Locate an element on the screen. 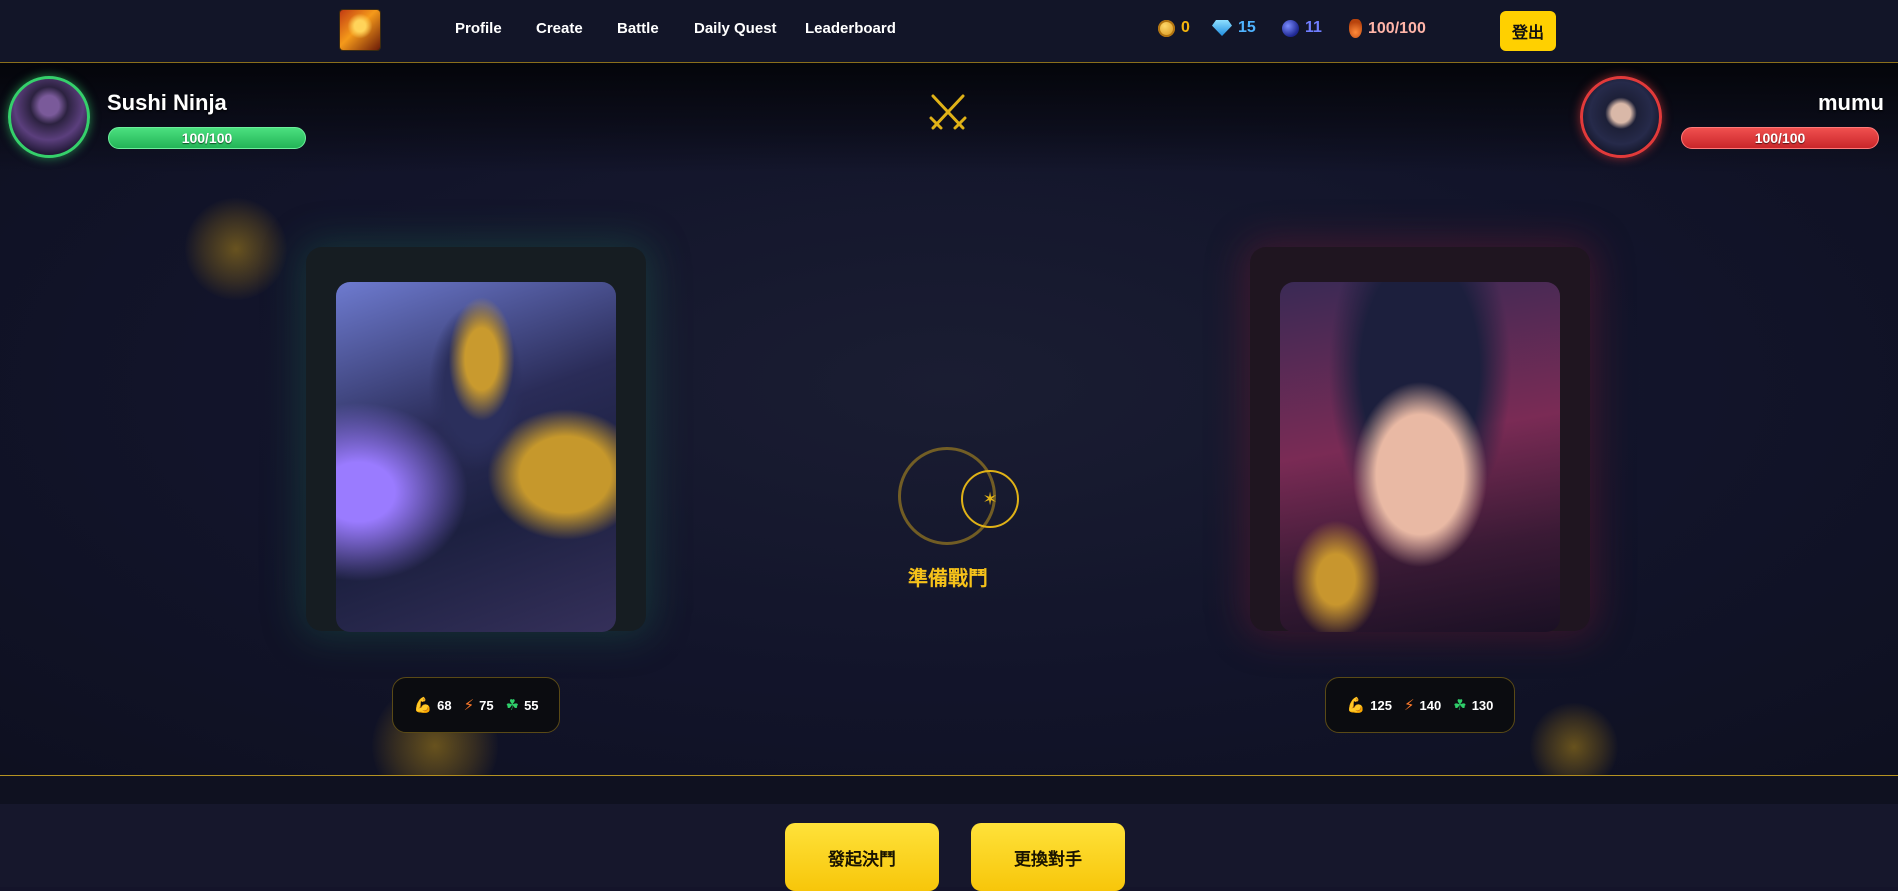 The image size is (1898, 891). strength-stat: 💪 125 is located at coordinates (1369, 705).